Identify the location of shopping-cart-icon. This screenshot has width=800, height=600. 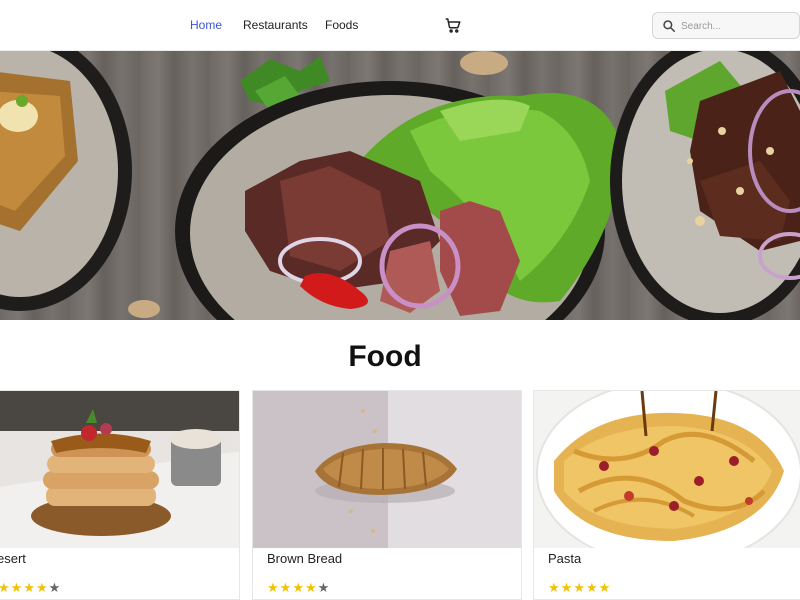
(453, 25).